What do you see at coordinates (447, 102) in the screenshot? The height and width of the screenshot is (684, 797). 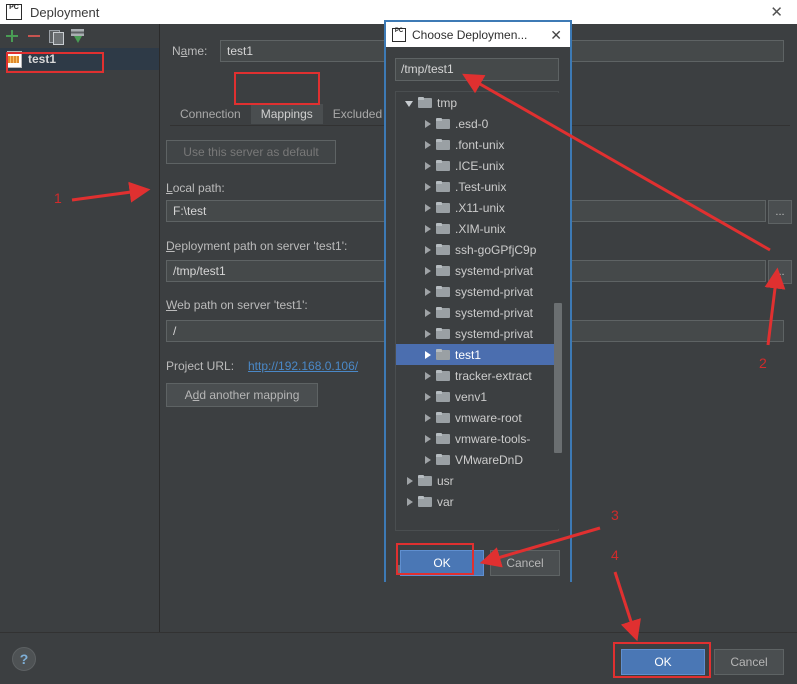 I see `tree-item-label: tmp` at bounding box center [447, 102].